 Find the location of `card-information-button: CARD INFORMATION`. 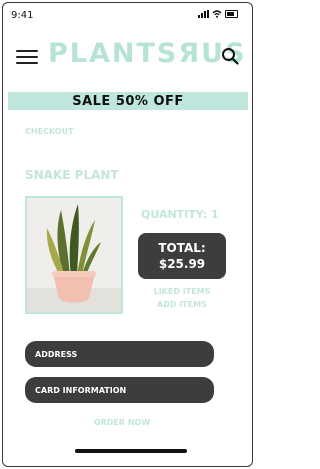

card-information-button: CARD INFORMATION is located at coordinates (119, 390).